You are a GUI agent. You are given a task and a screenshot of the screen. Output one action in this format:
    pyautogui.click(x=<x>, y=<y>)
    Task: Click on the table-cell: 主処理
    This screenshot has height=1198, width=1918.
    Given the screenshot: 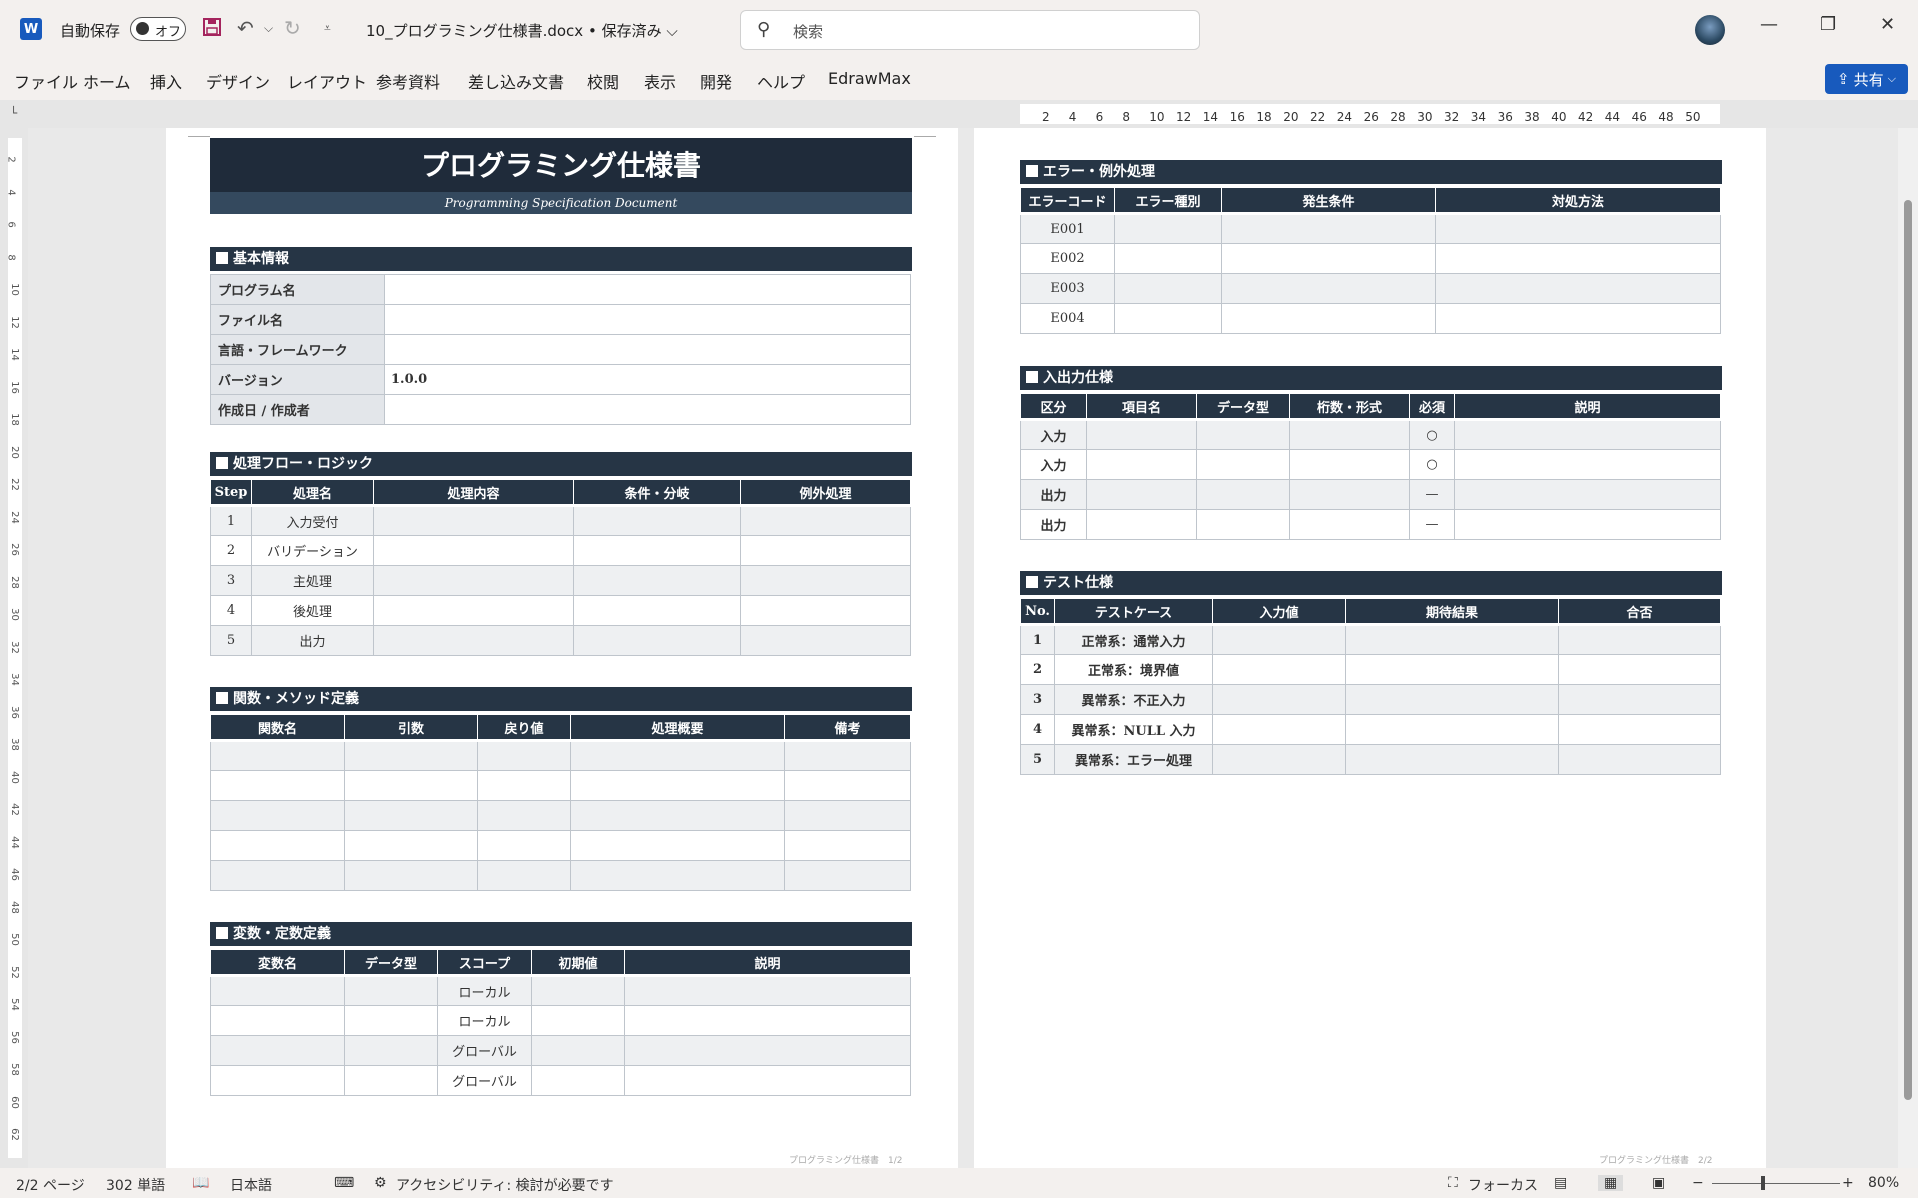 What is the action you would take?
    pyautogui.click(x=312, y=580)
    